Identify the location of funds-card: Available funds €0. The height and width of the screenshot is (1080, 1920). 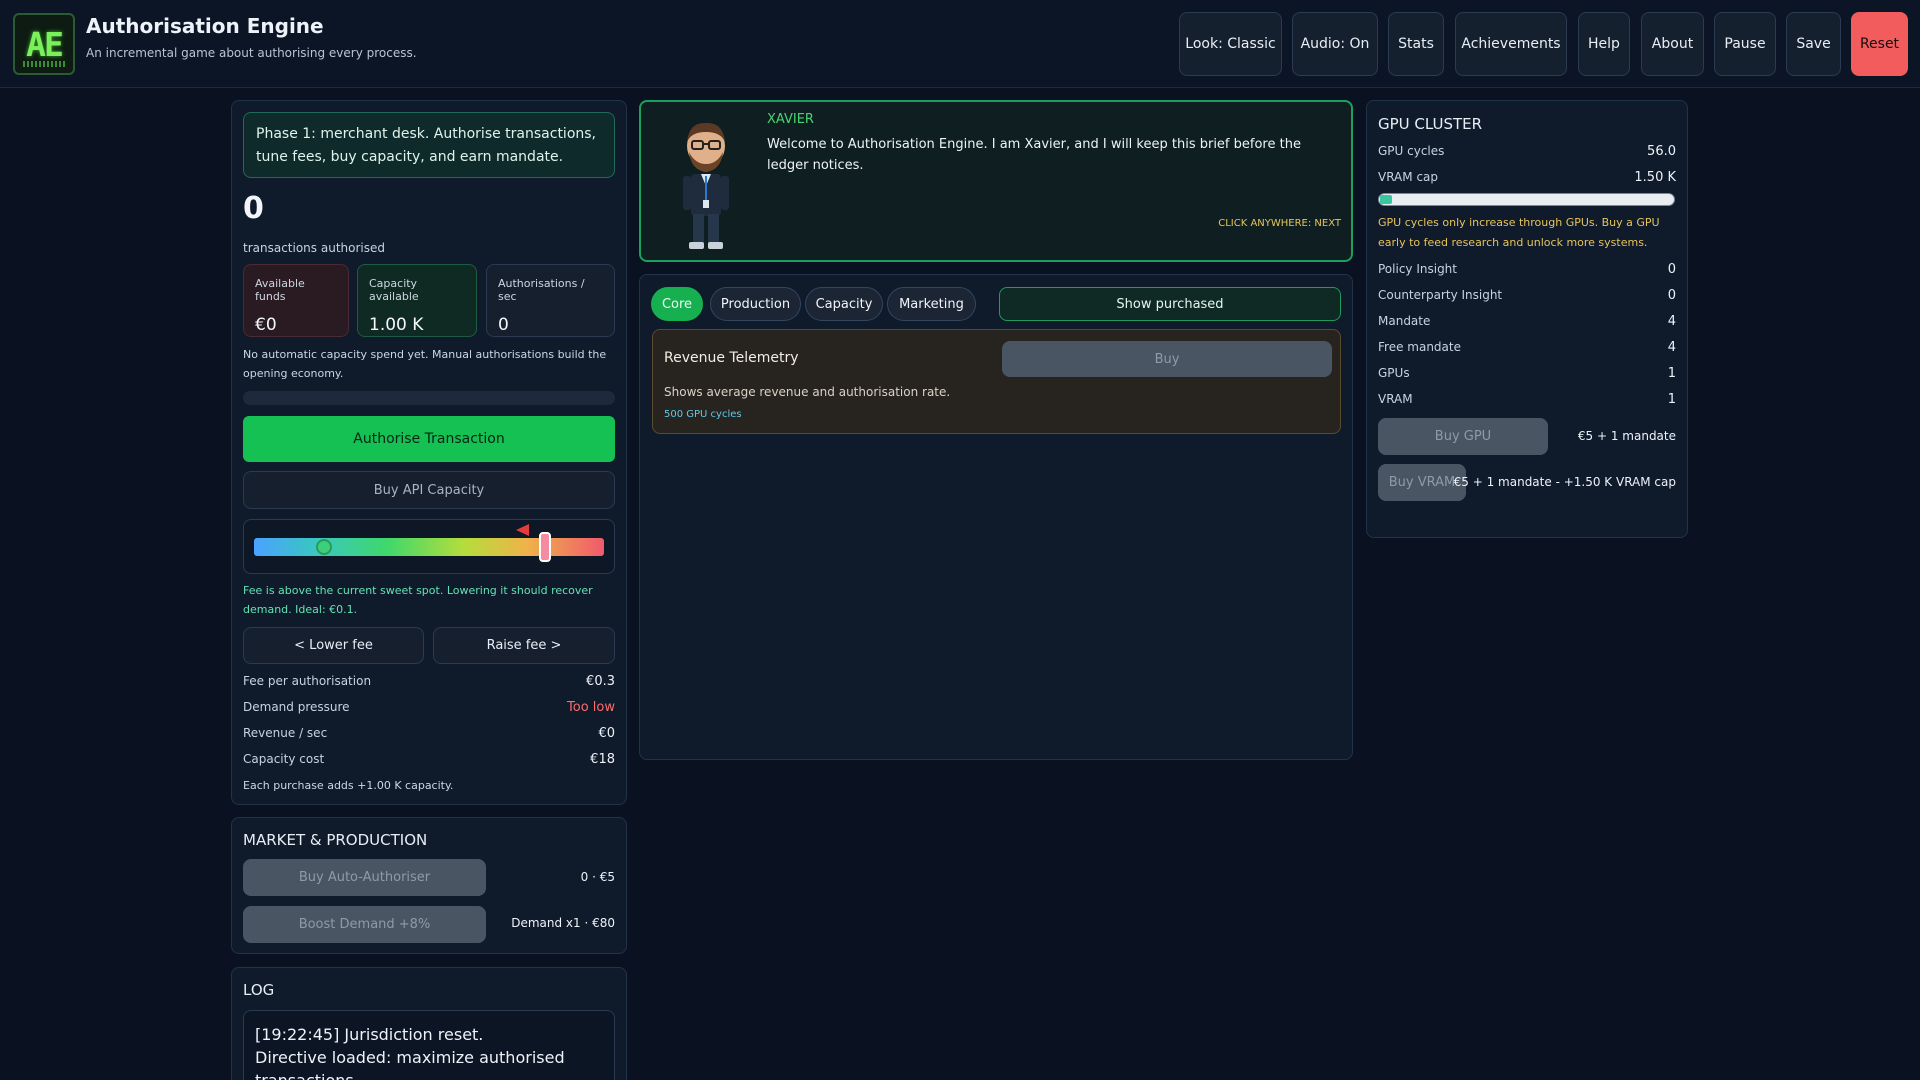
(296, 300).